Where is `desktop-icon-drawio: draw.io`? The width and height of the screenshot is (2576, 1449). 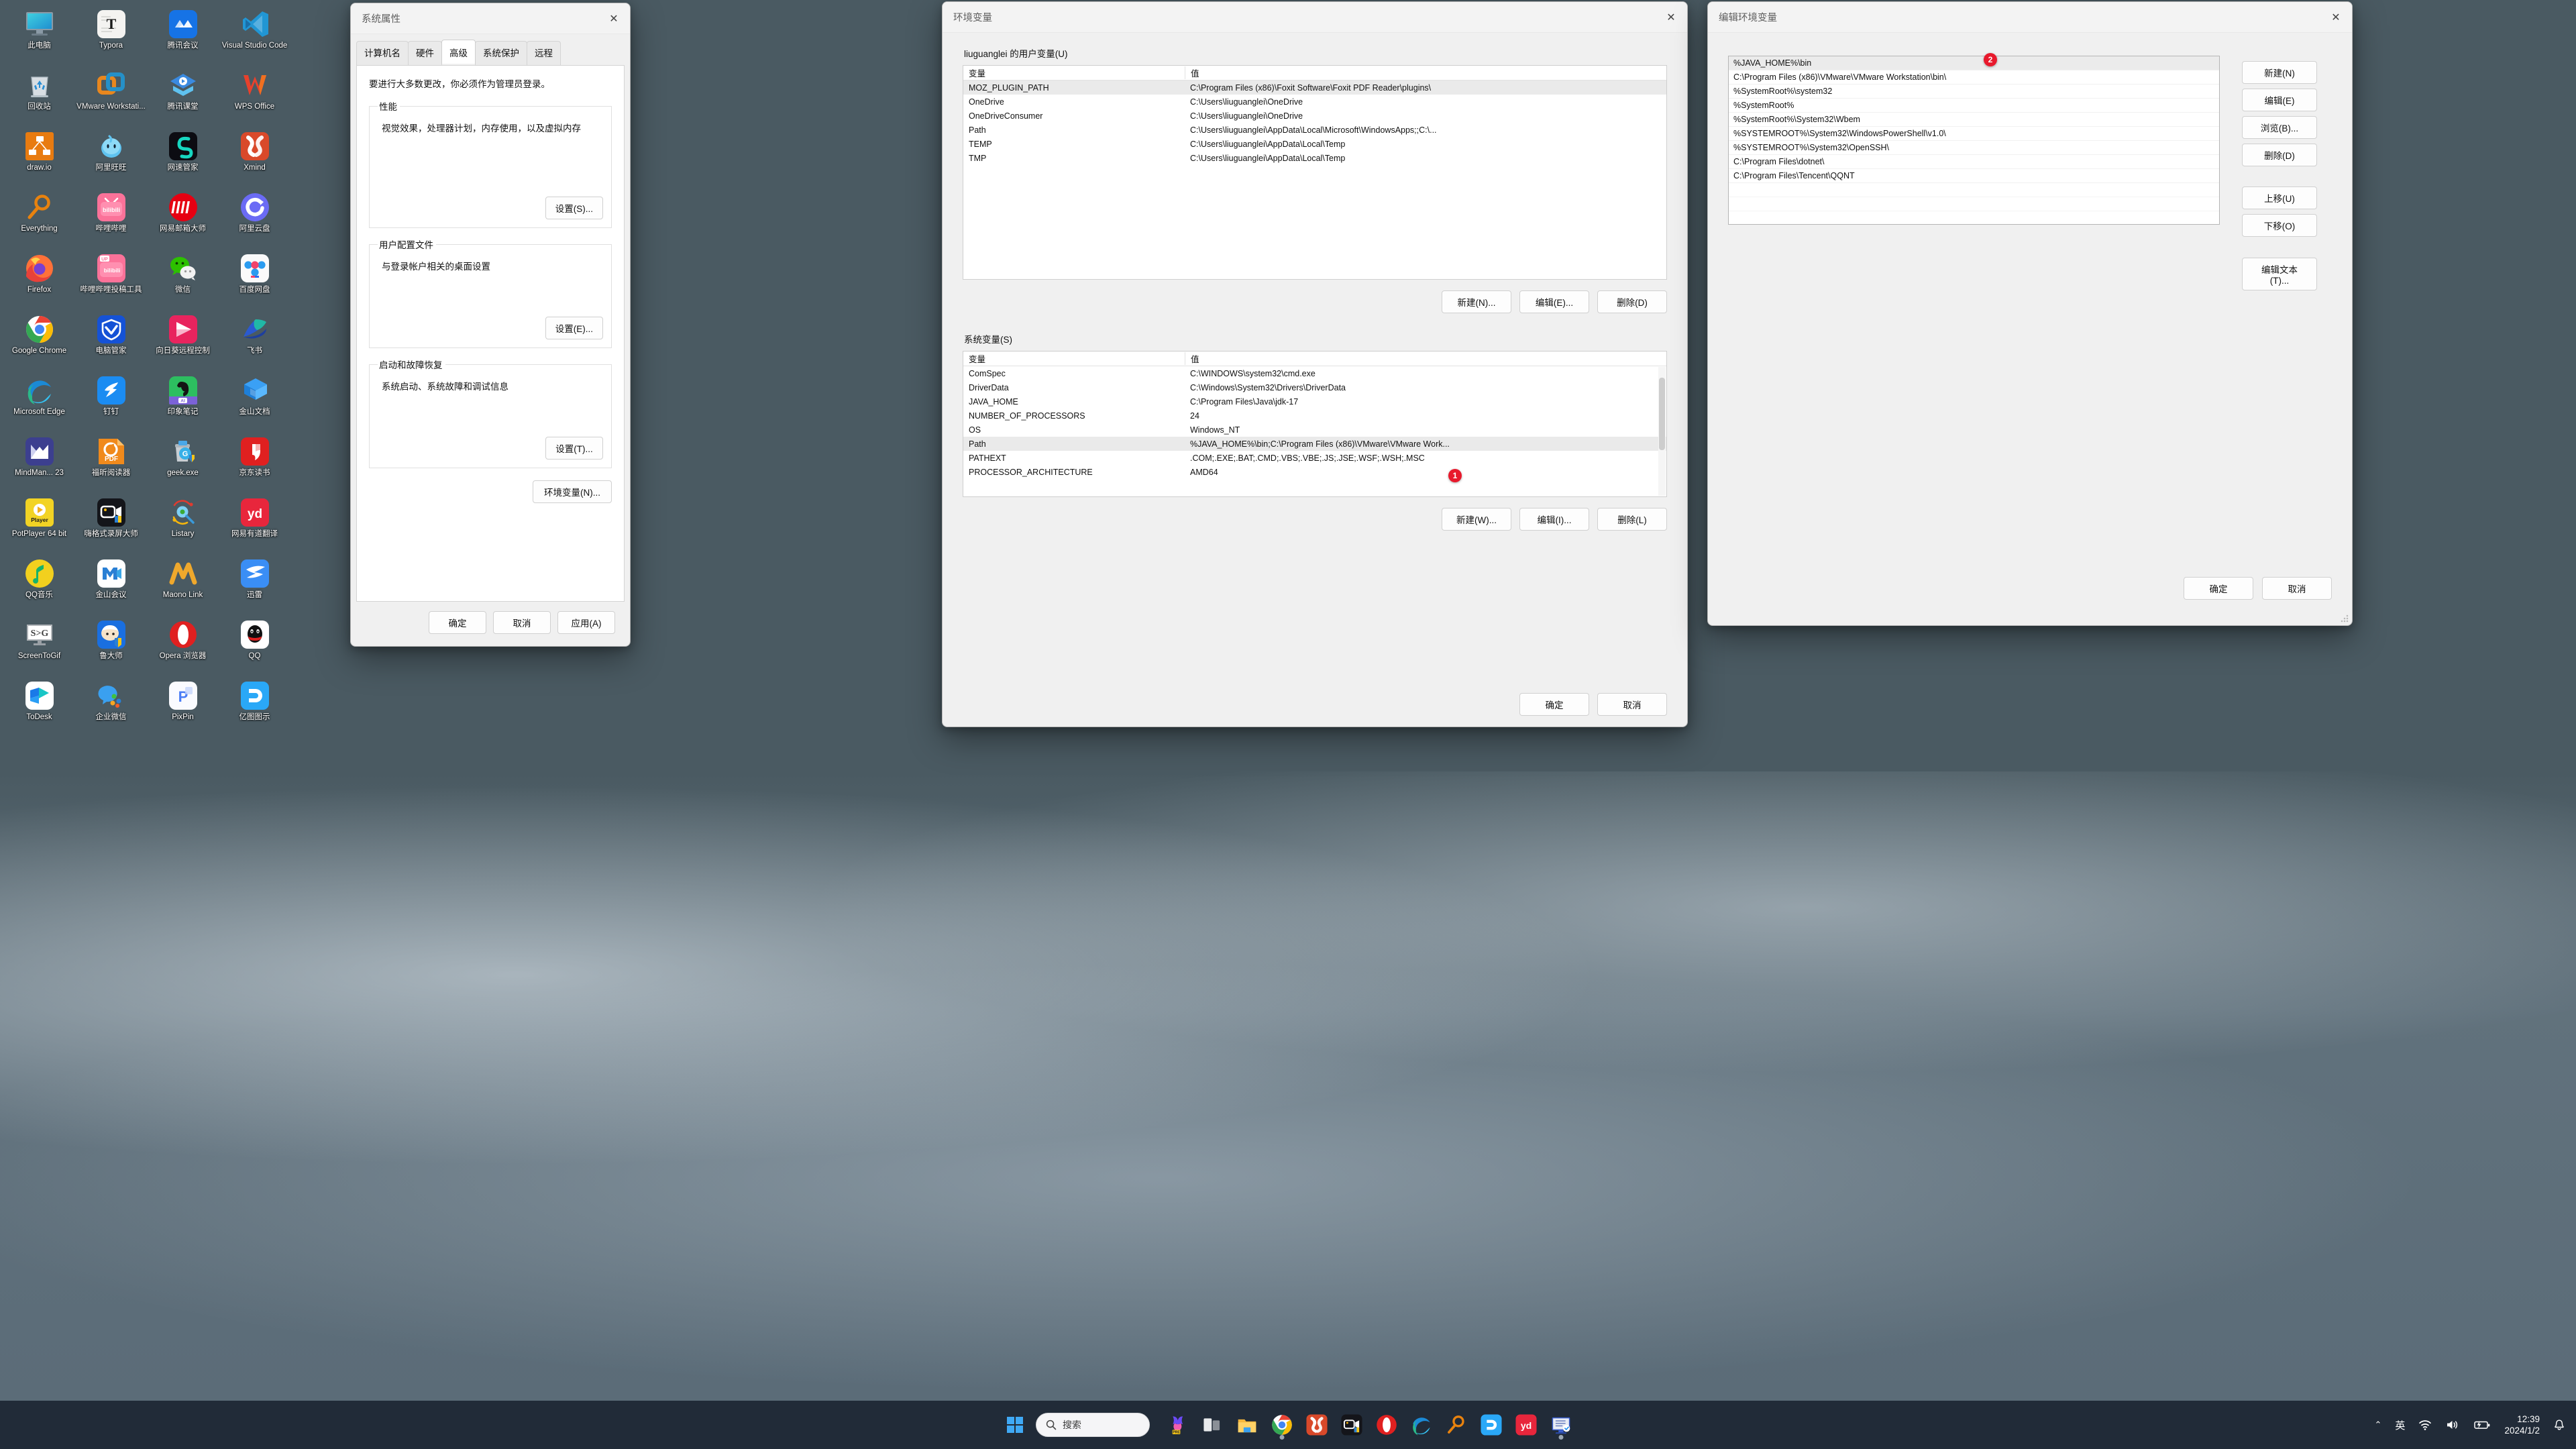 desktop-icon-drawio: draw.io is located at coordinates (39, 158).